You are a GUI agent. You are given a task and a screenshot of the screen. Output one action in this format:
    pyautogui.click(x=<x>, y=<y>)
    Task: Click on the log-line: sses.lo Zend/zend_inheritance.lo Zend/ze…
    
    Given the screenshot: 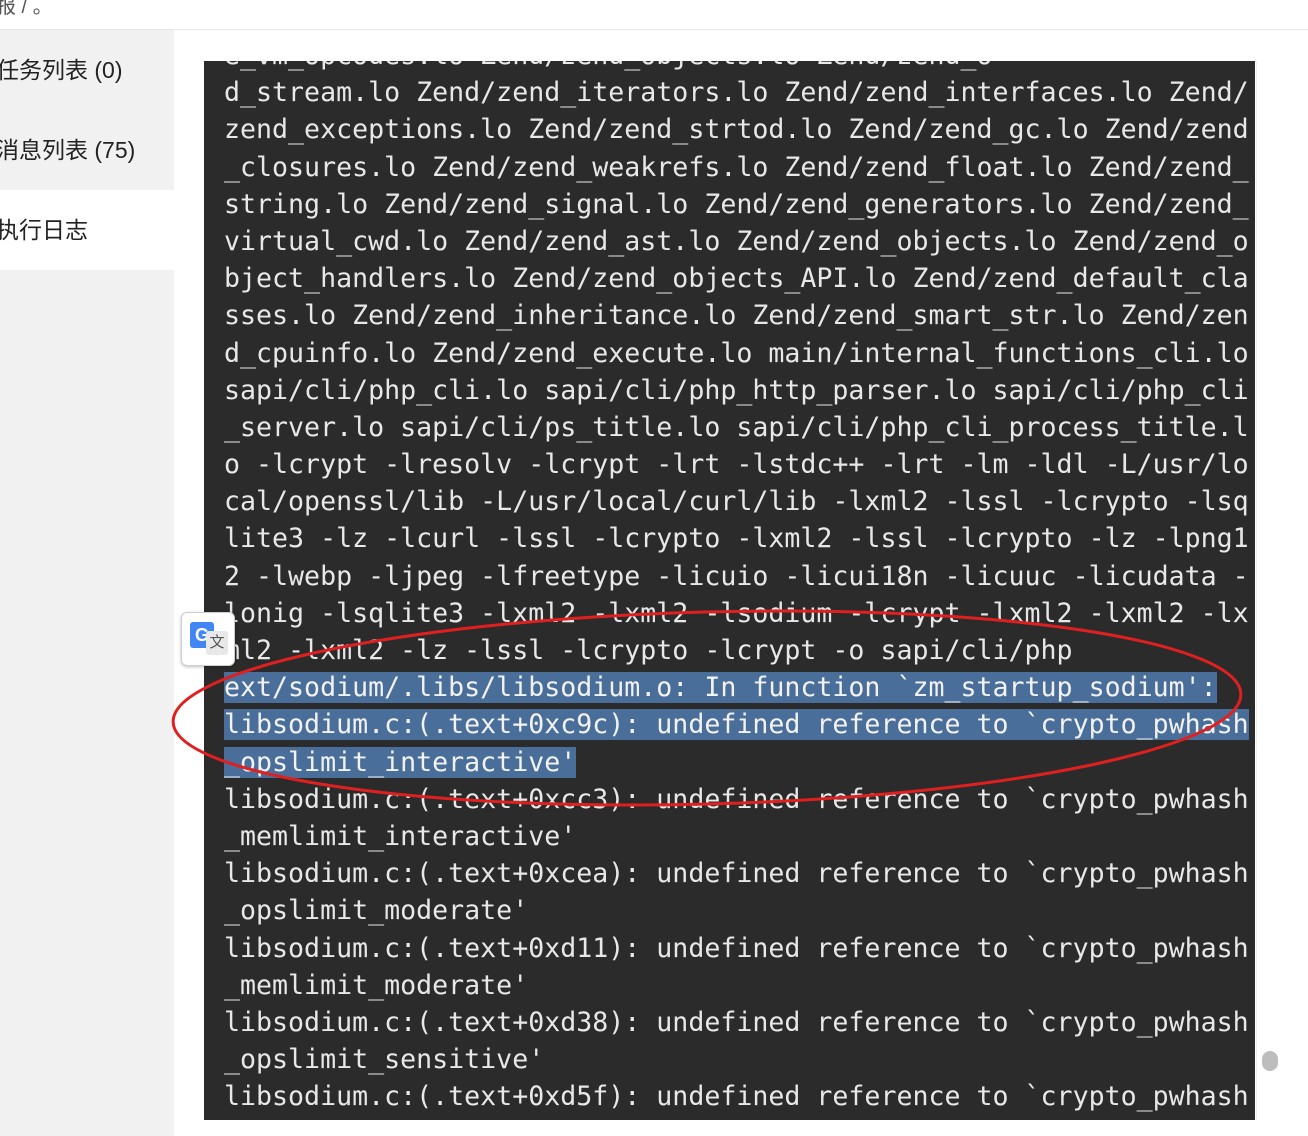 What is the action you would take?
    pyautogui.click(x=736, y=315)
    